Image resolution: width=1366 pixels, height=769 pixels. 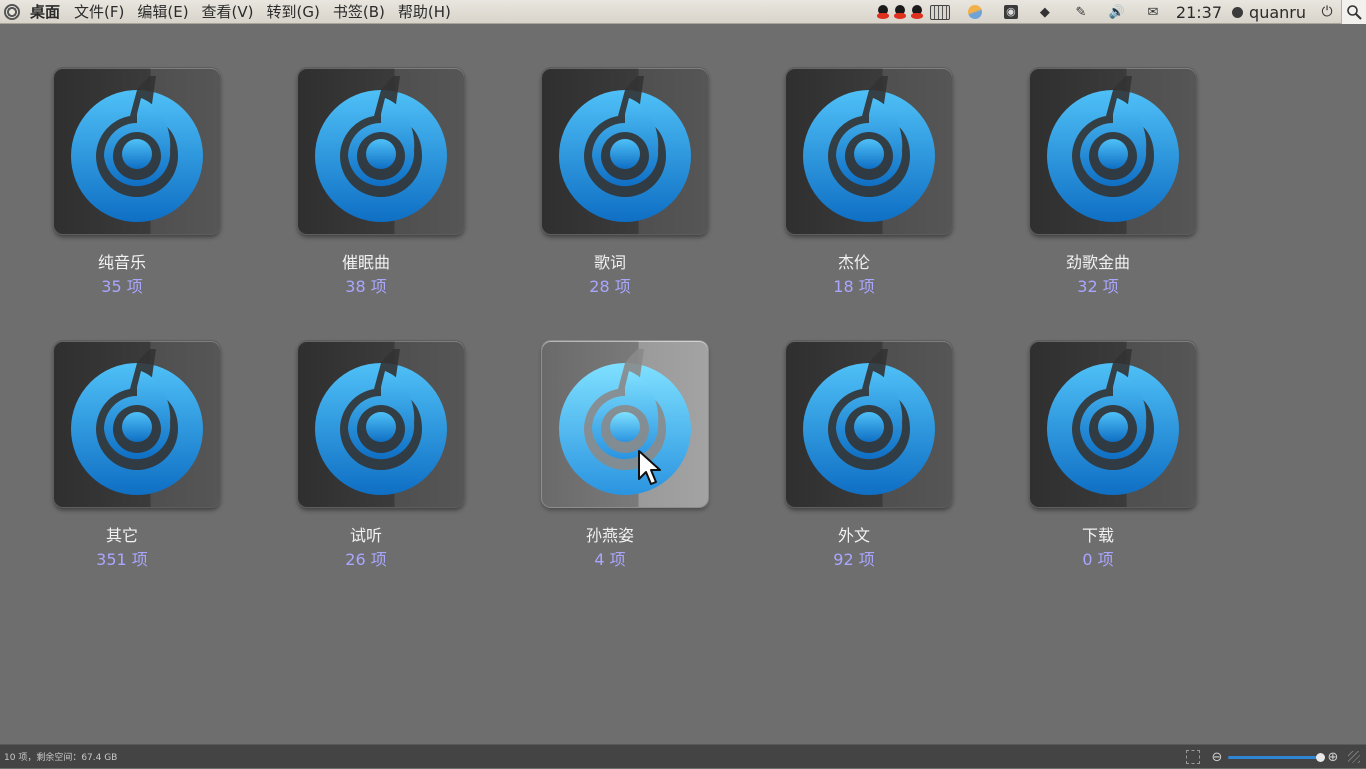 I want to click on menu-edit: 编辑(E), so click(x=162, y=11).